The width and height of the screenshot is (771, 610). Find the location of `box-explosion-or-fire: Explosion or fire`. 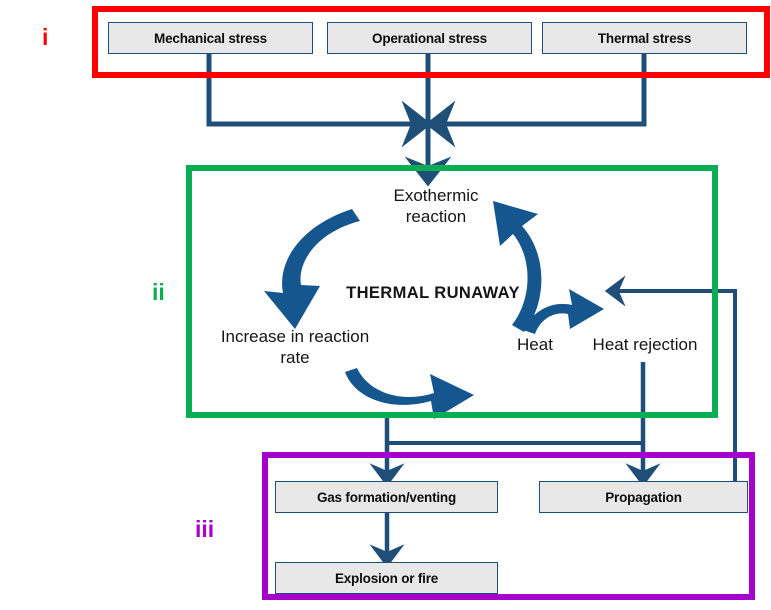

box-explosion-or-fire: Explosion or fire is located at coordinates (386, 578).